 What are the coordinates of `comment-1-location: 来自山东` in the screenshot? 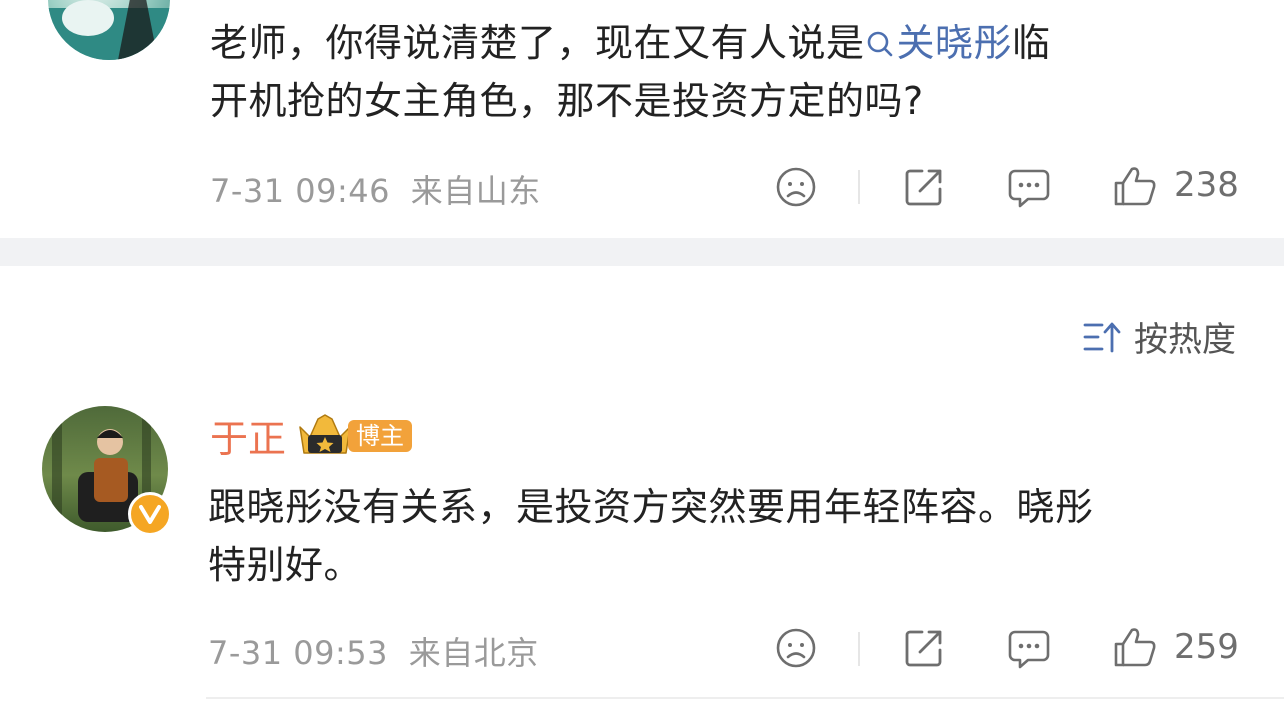 It's located at (475, 191).